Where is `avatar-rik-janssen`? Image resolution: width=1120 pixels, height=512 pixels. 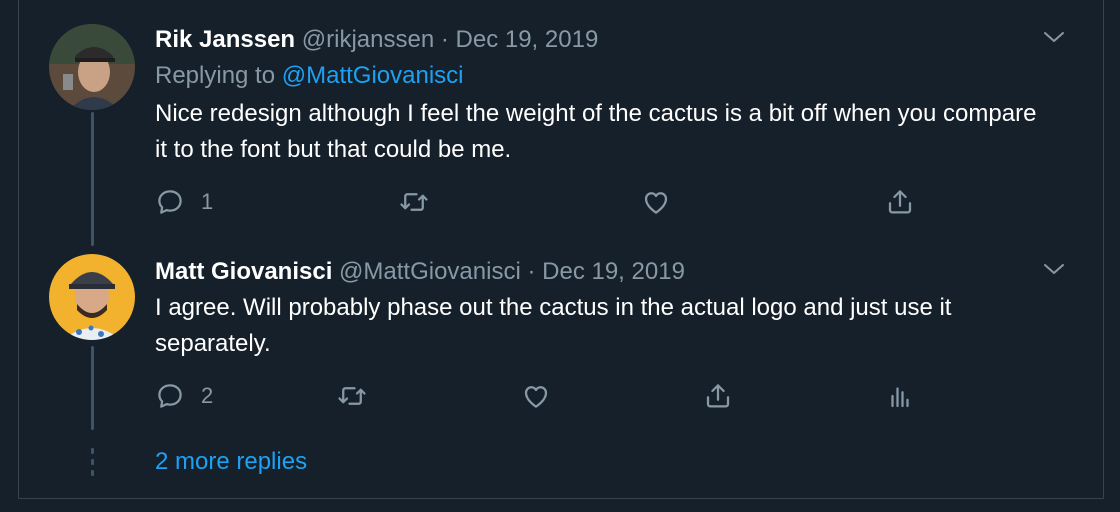 avatar-rik-janssen is located at coordinates (92, 67).